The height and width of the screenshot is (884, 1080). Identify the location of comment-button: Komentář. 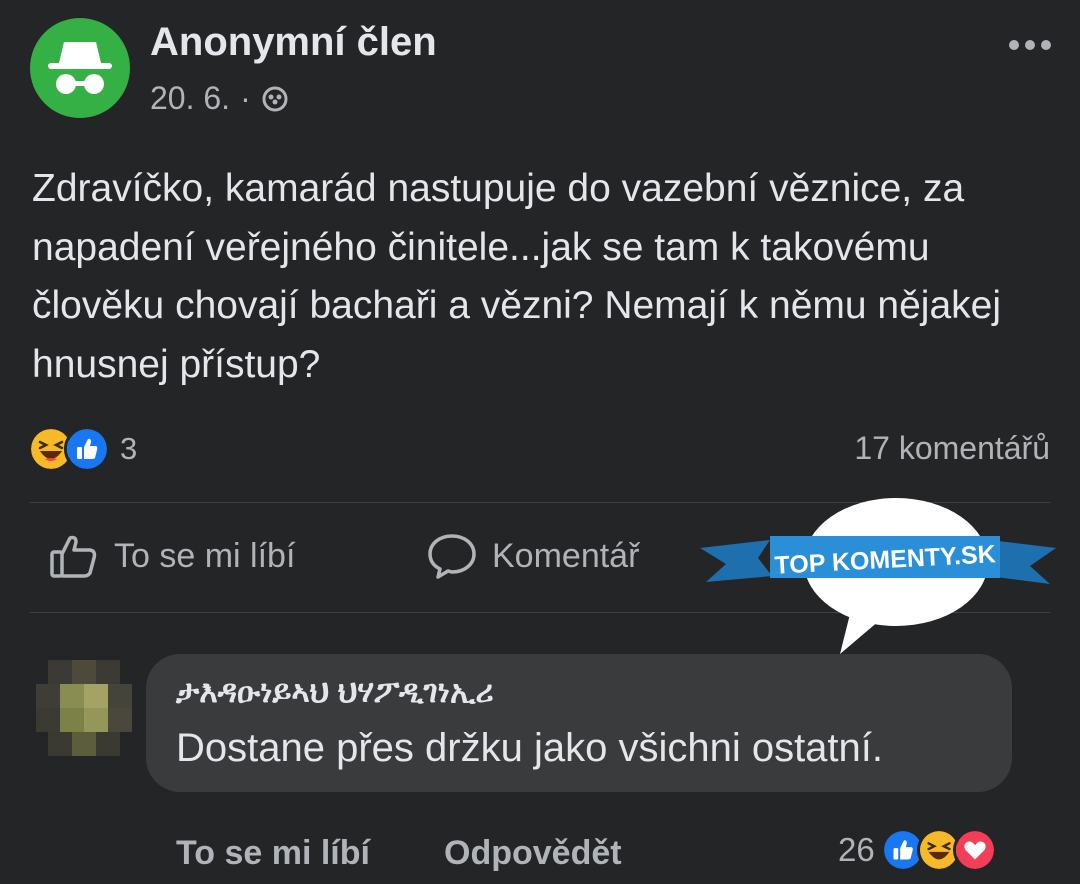
(532, 556).